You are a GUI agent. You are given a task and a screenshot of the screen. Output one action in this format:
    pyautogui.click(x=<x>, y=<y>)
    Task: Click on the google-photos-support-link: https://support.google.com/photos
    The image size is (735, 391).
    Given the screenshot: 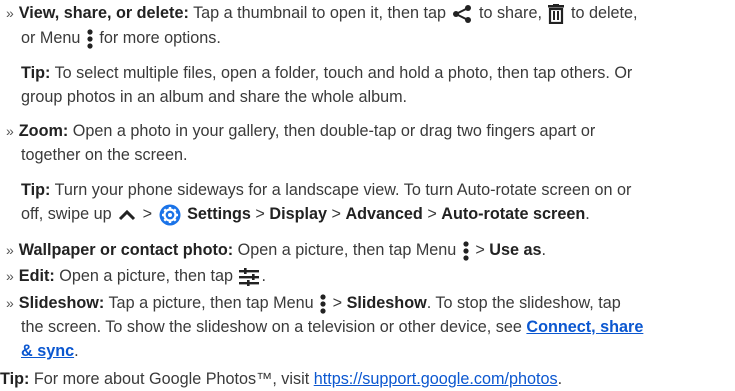 What is the action you would take?
    pyautogui.click(x=436, y=379)
    